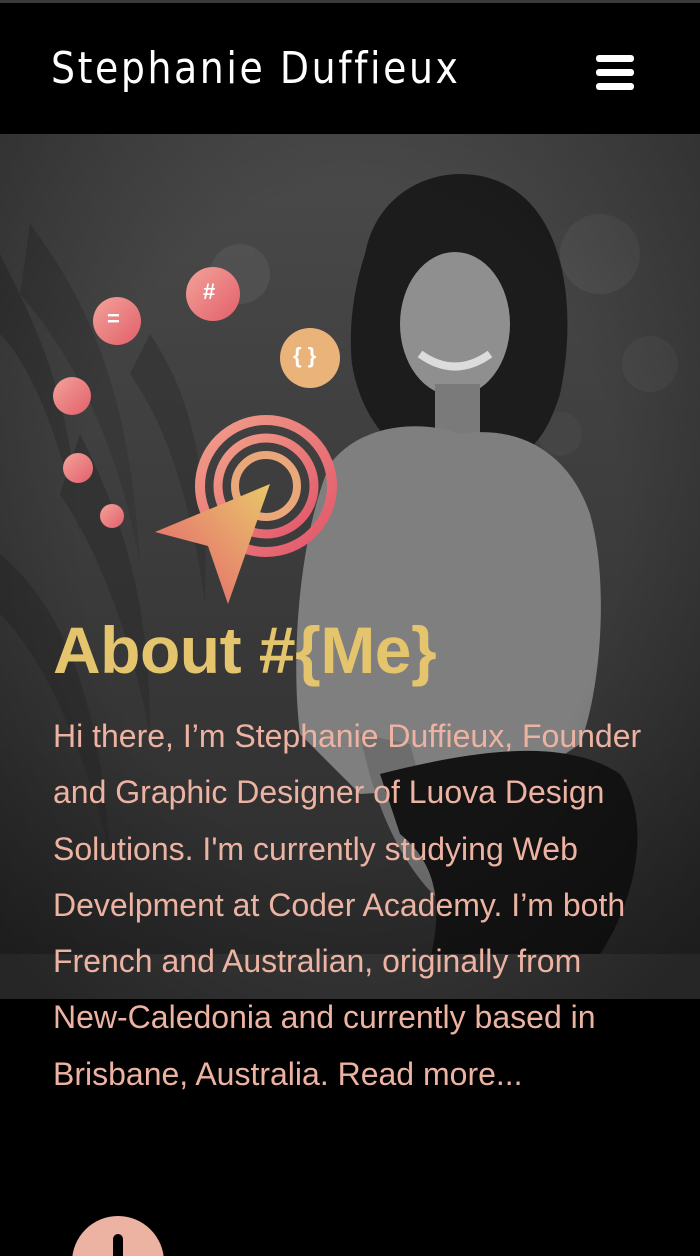 This screenshot has width=700, height=1256. I want to click on equals-badge-label: =, so click(113, 318).